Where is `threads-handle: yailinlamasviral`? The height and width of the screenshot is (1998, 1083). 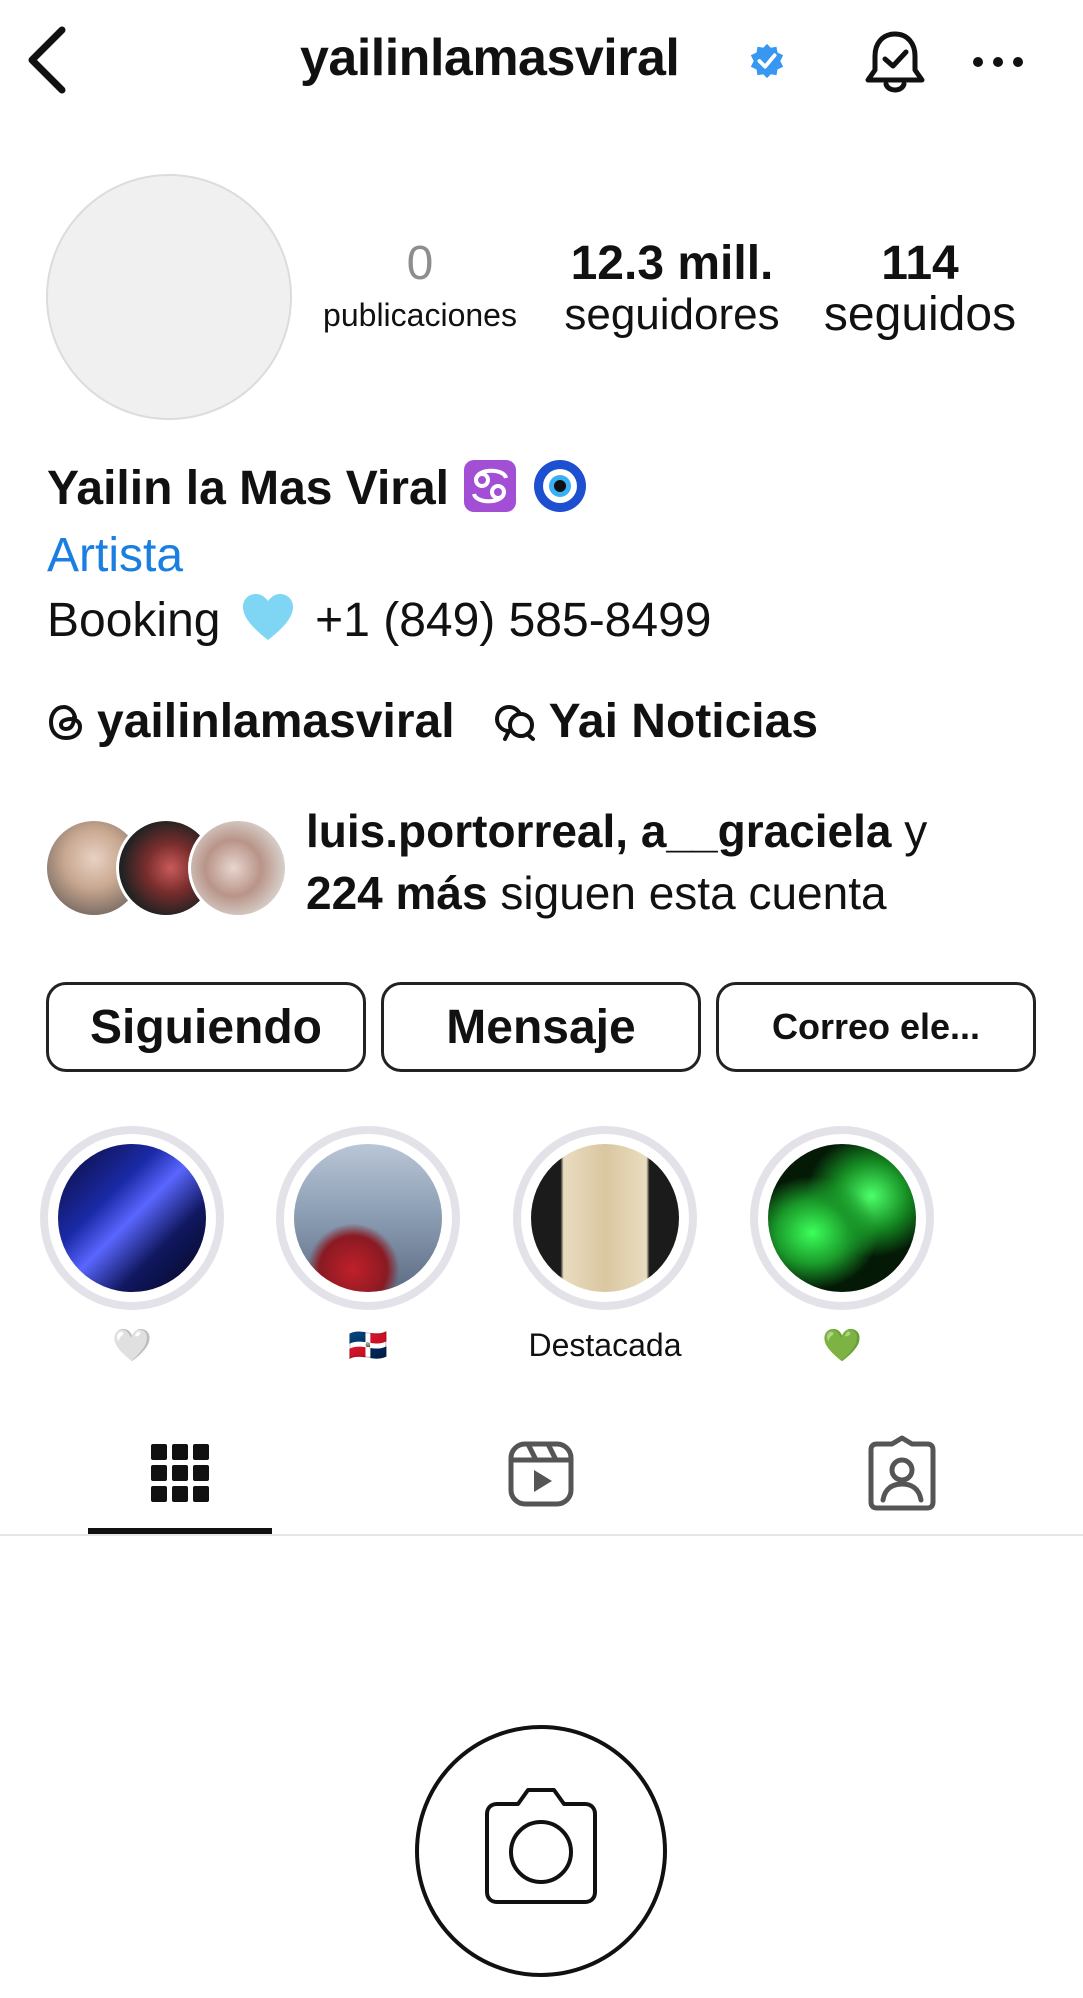
threads-handle: yailinlamasviral is located at coordinates (276, 721).